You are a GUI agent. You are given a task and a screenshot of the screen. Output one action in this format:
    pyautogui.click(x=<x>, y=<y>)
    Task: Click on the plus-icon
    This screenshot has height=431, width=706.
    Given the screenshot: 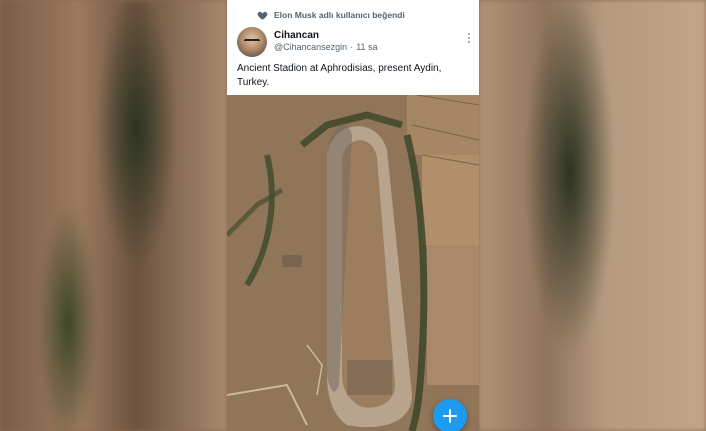 What is the action you would take?
    pyautogui.click(x=450, y=416)
    